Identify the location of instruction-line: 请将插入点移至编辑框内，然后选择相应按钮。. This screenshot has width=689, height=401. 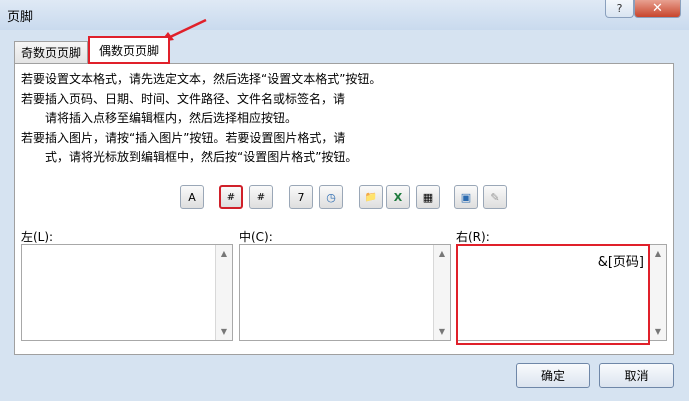
(171, 118).